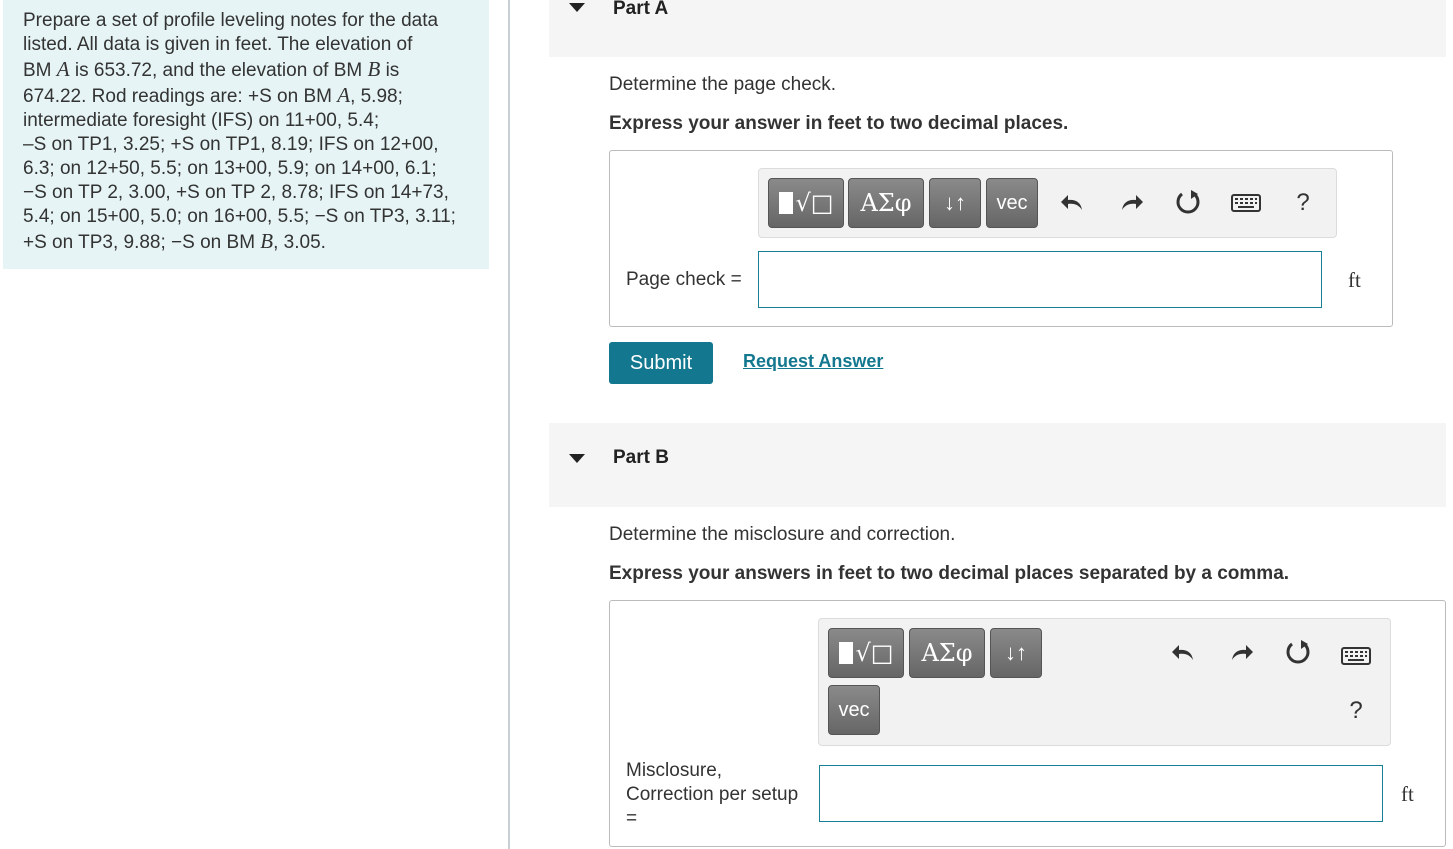  Describe the element at coordinates (1040, 279) in the screenshot. I see `page-check-input` at that location.